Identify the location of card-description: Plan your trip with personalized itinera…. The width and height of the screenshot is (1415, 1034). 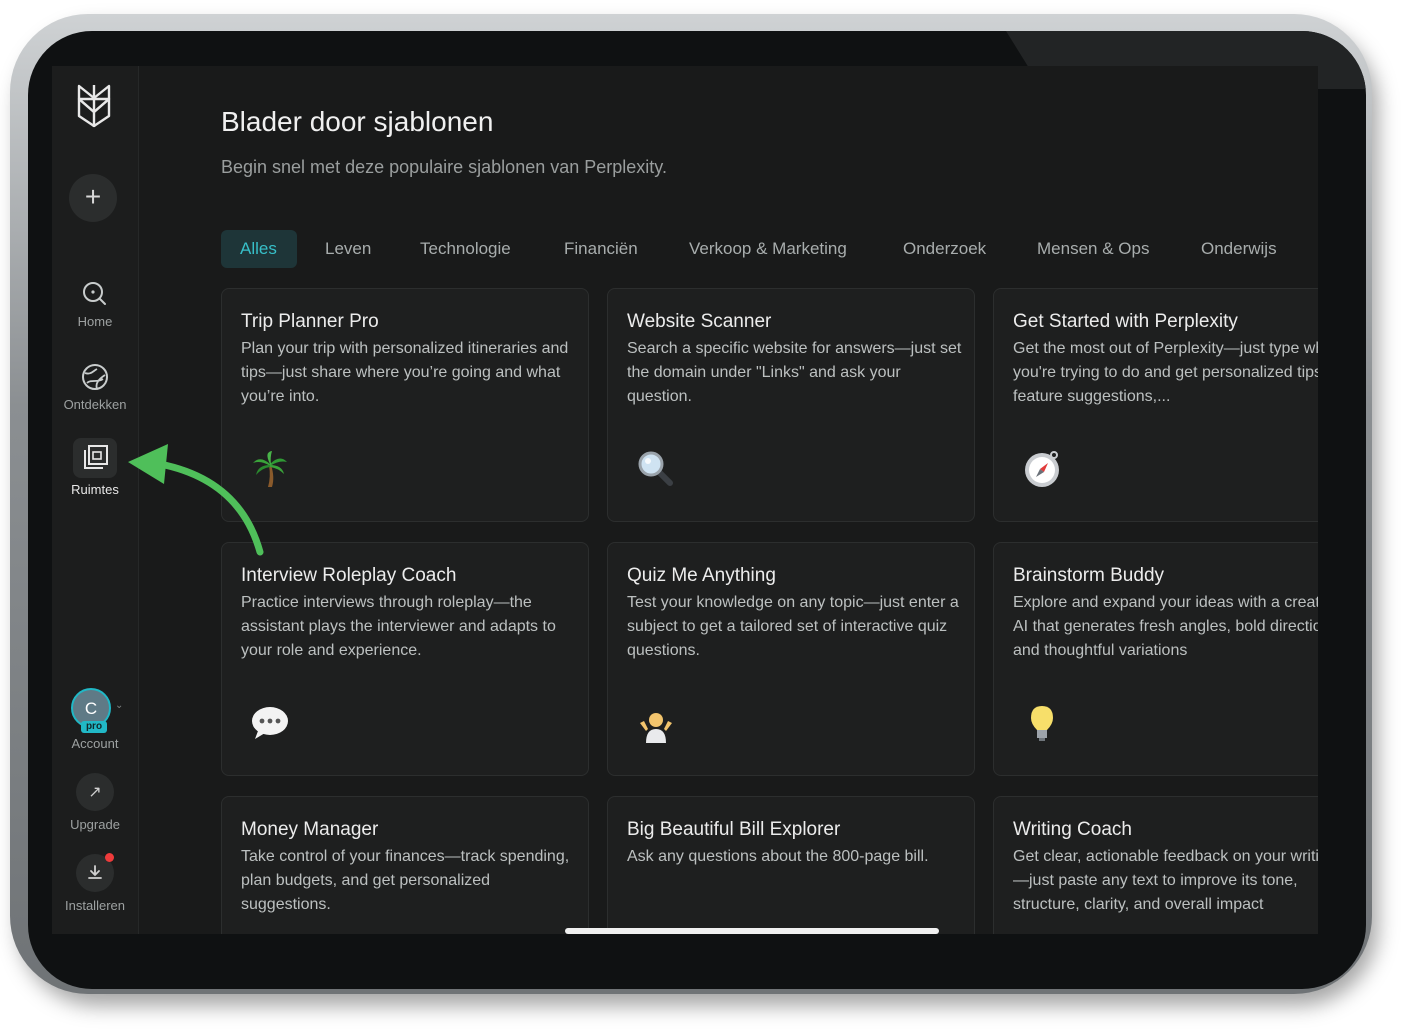
(405, 372).